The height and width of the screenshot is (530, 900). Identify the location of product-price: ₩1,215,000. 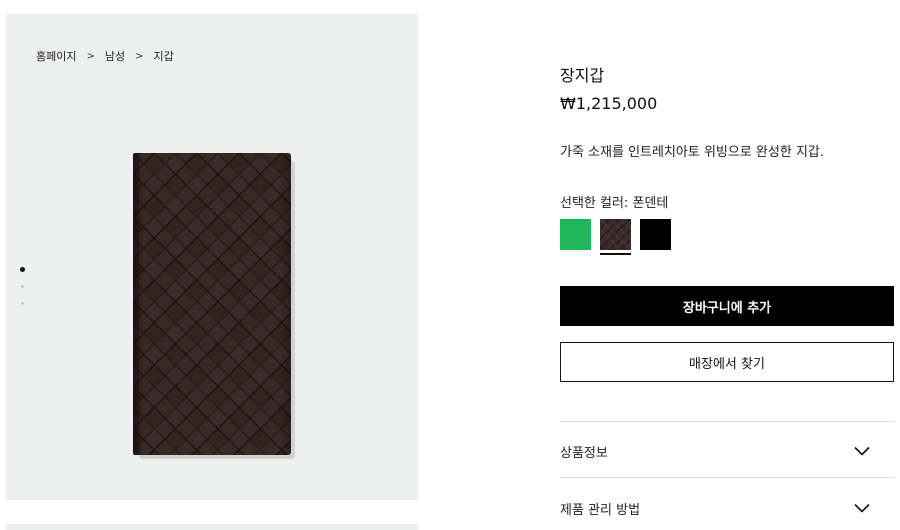
(609, 103).